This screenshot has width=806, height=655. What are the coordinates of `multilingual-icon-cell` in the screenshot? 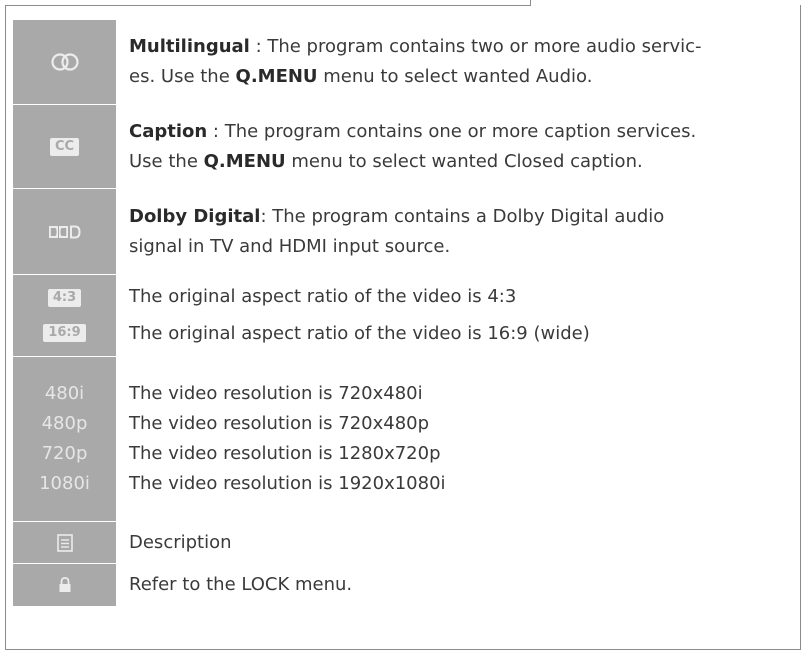 It's located at (64, 62).